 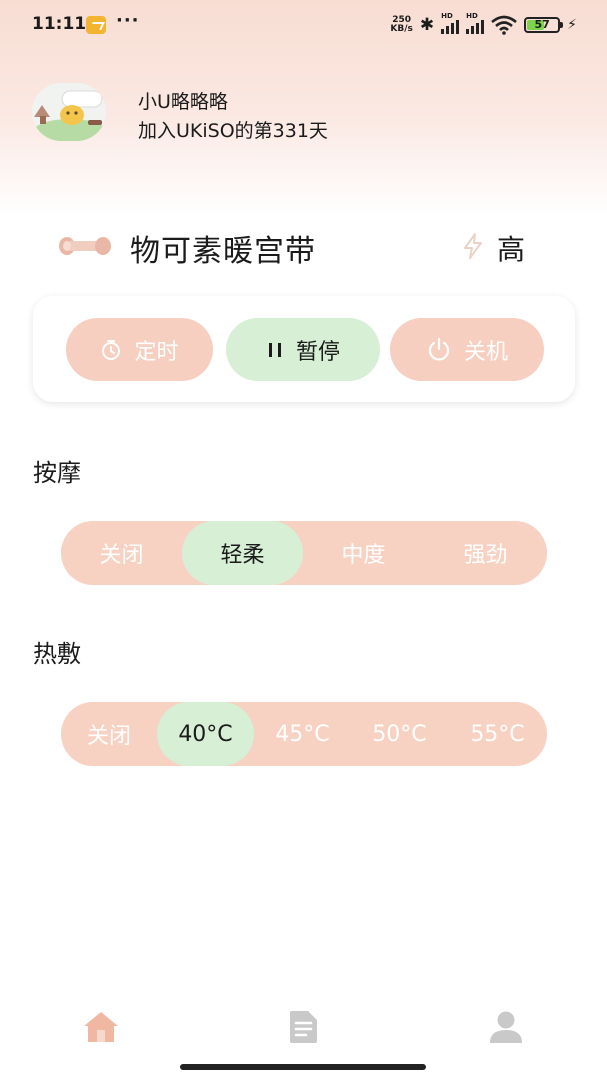 I want to click on pause-button: 暂停, so click(x=303, y=349).